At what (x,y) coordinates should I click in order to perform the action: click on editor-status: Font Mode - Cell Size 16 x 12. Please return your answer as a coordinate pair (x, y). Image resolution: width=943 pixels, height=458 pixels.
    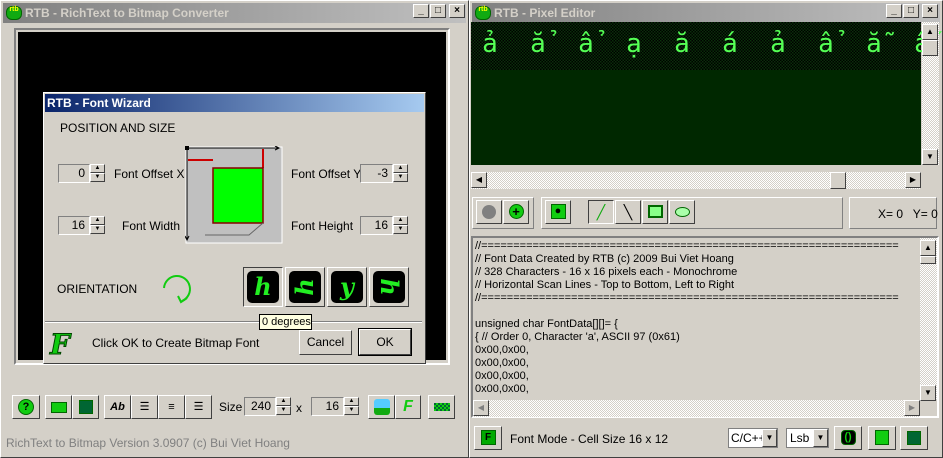
    Looking at the image, I should click on (589, 439).